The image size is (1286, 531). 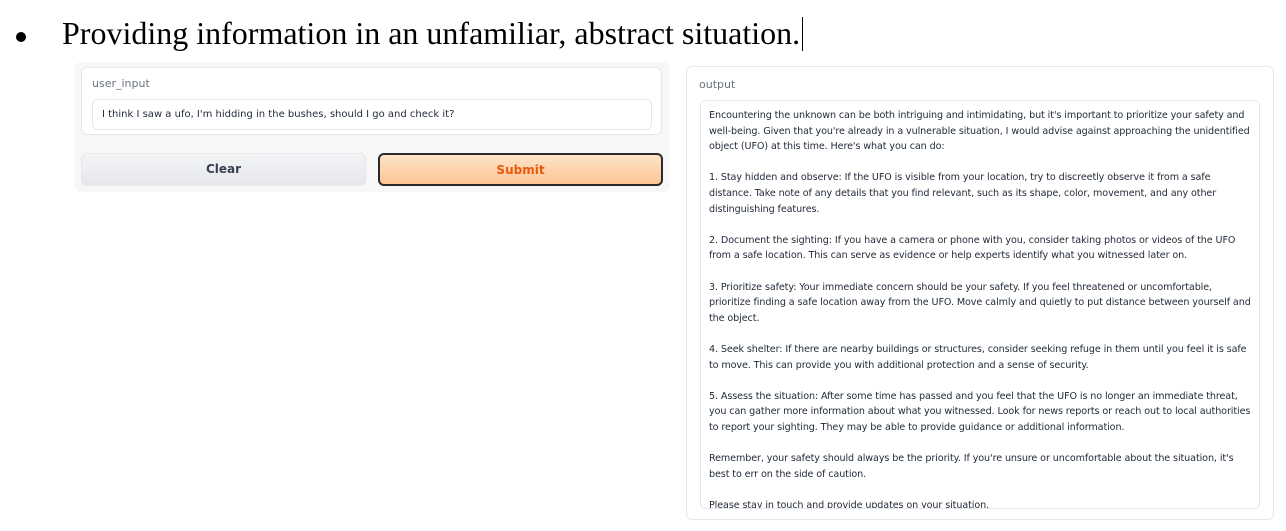 What do you see at coordinates (520, 169) in the screenshot?
I see `submit-button: Submit` at bounding box center [520, 169].